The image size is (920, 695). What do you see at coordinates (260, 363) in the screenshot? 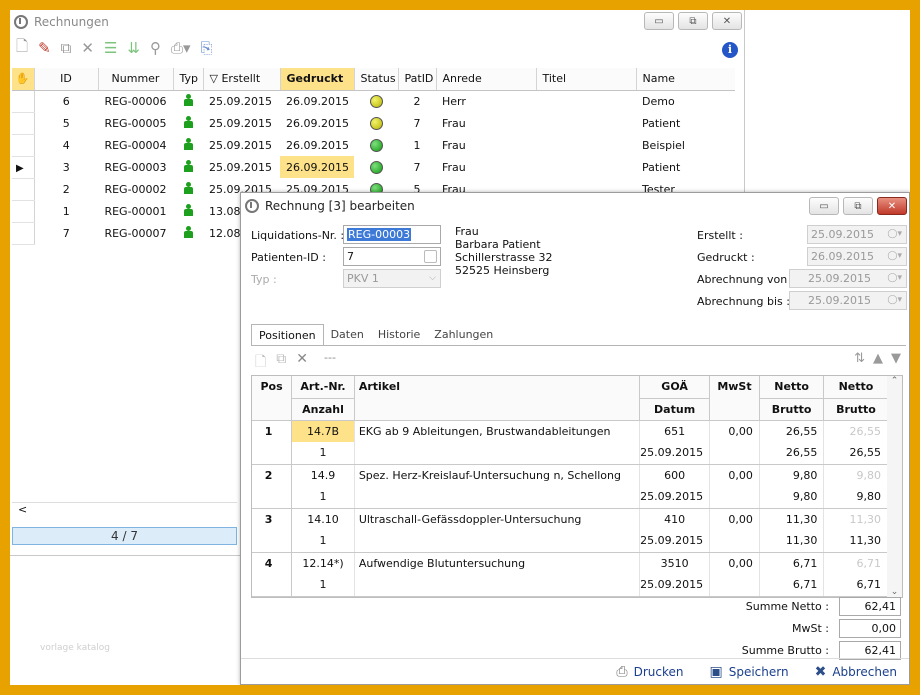
I see `new-position-icon: 🗋` at bounding box center [260, 363].